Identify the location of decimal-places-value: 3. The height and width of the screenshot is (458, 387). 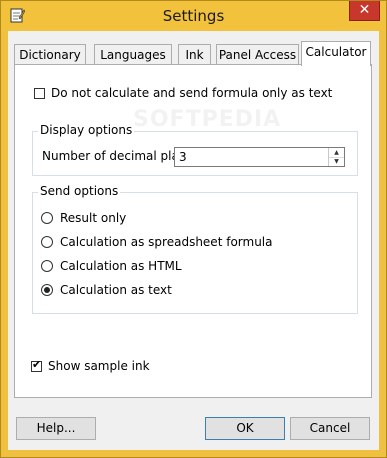
(183, 157).